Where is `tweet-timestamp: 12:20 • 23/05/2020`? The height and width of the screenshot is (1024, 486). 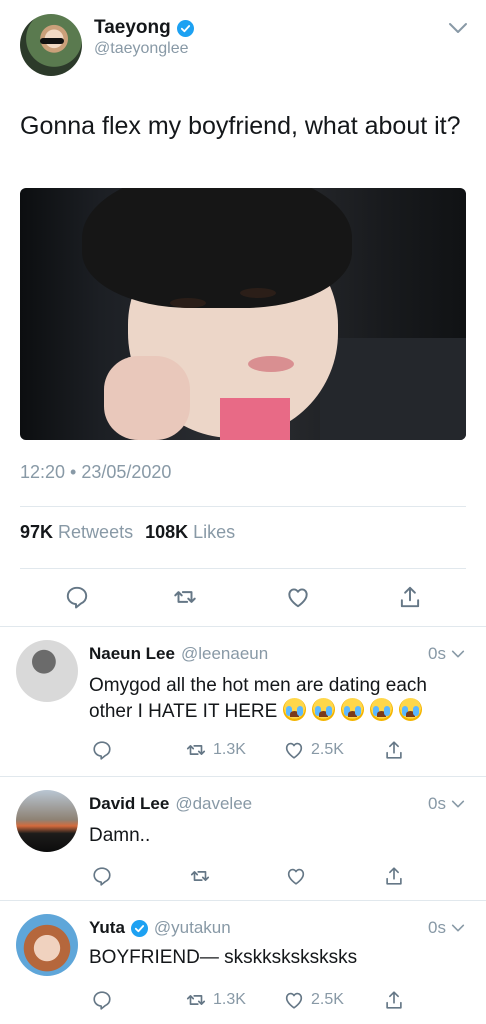 tweet-timestamp: 12:20 • 23/05/2020 is located at coordinates (95, 472).